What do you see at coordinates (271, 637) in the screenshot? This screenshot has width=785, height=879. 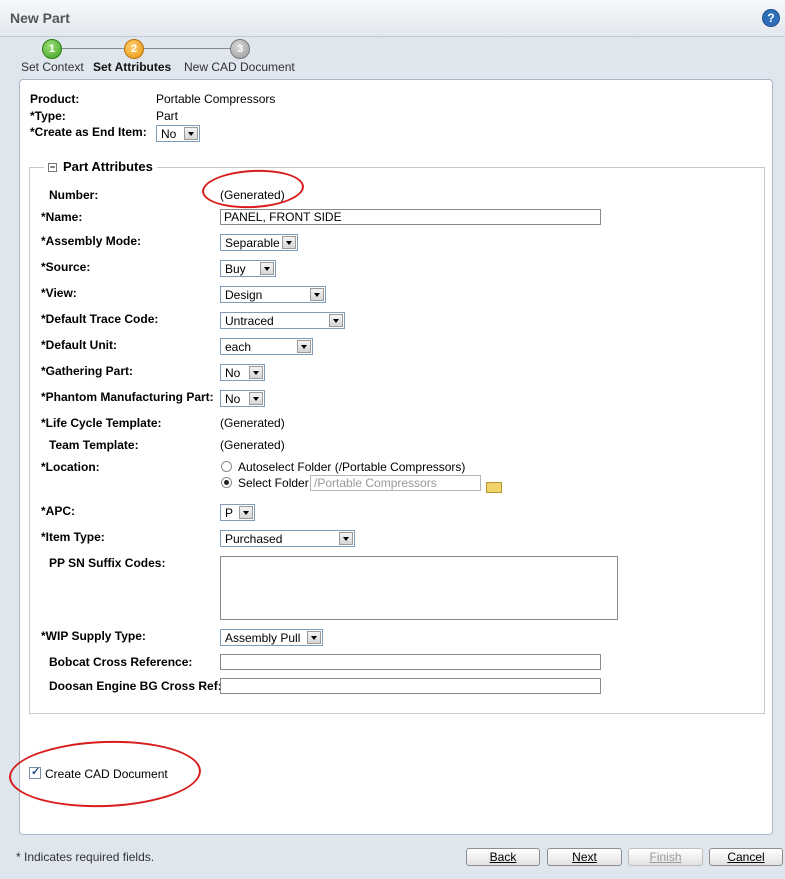 I see `wip-supply-type-select: Assembly Pull` at bounding box center [271, 637].